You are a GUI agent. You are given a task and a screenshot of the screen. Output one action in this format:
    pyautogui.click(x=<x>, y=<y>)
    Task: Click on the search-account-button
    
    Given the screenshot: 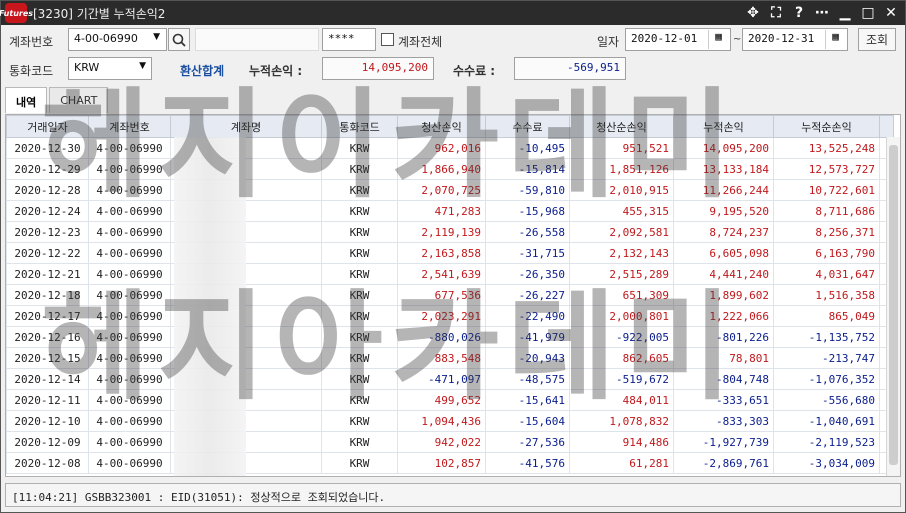 What is the action you would take?
    pyautogui.click(x=179, y=39)
    